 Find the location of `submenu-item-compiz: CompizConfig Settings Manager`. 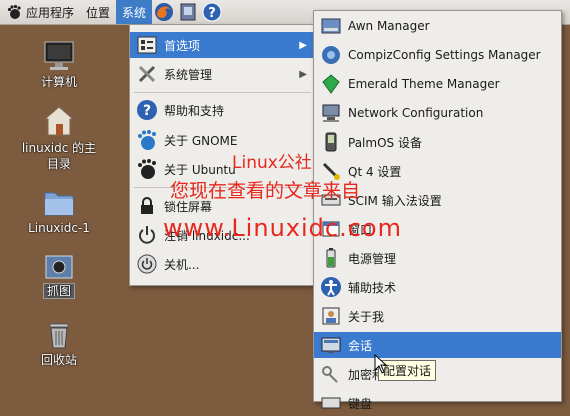

submenu-item-compiz: CompizConfig Settings Manager is located at coordinates (437, 55).